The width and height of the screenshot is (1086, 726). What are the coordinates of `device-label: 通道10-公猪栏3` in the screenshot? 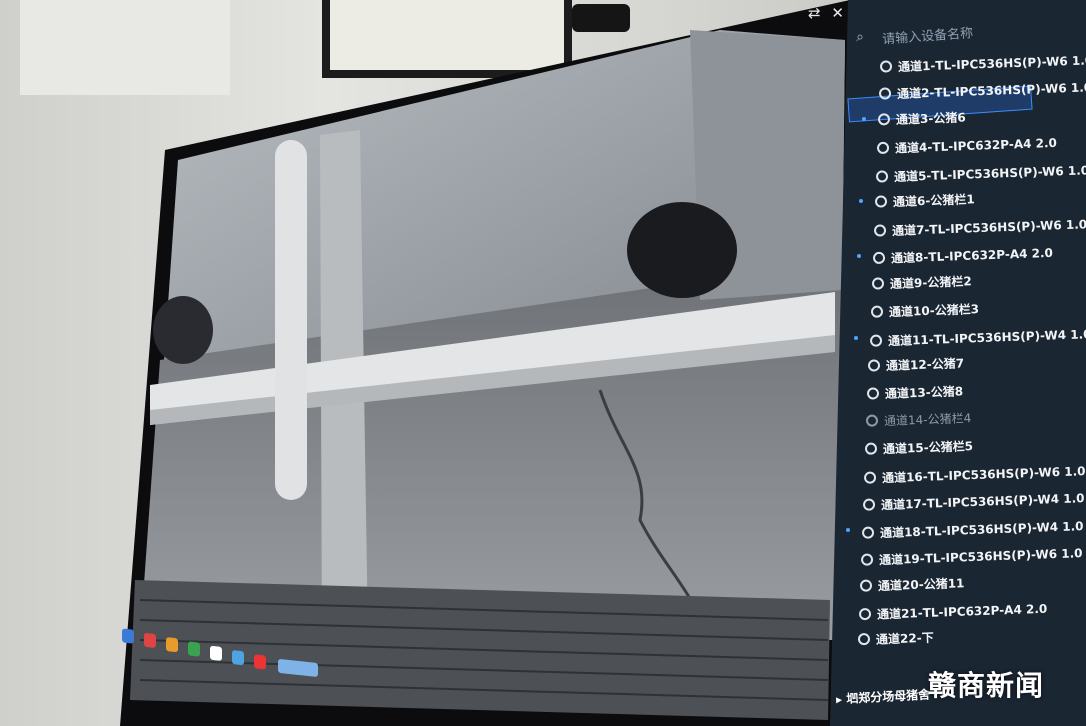 It's located at (933, 310).